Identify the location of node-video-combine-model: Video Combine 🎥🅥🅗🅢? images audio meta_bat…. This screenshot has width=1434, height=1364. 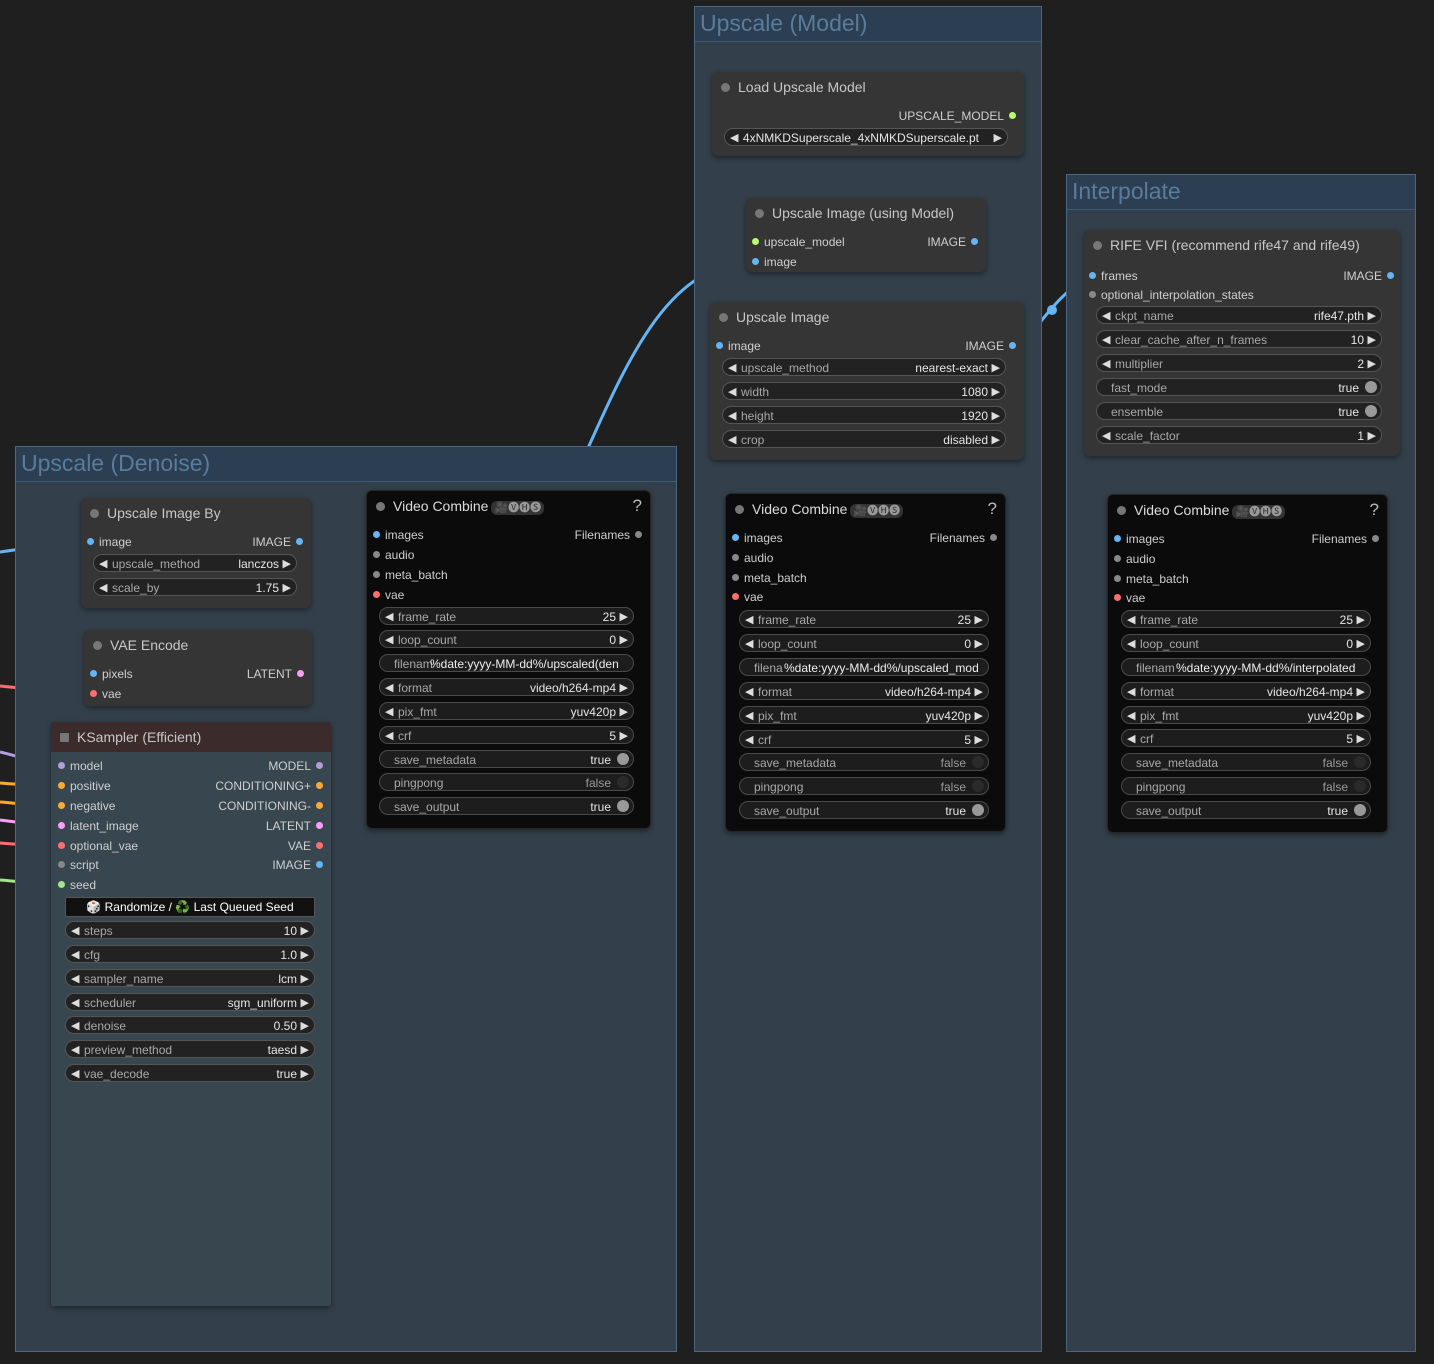
(865, 662).